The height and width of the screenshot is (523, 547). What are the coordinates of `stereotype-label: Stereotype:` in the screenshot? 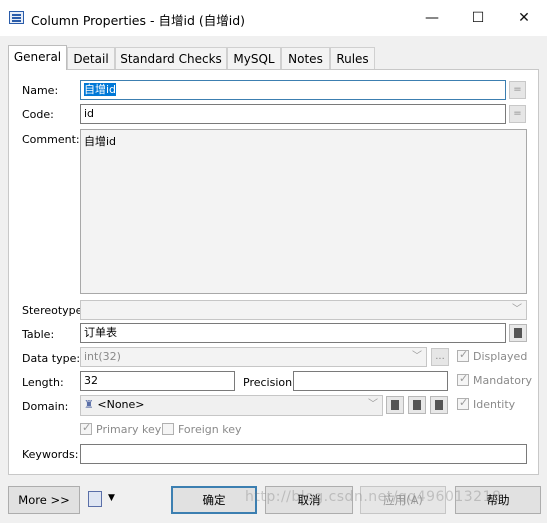 It's located at (54, 310).